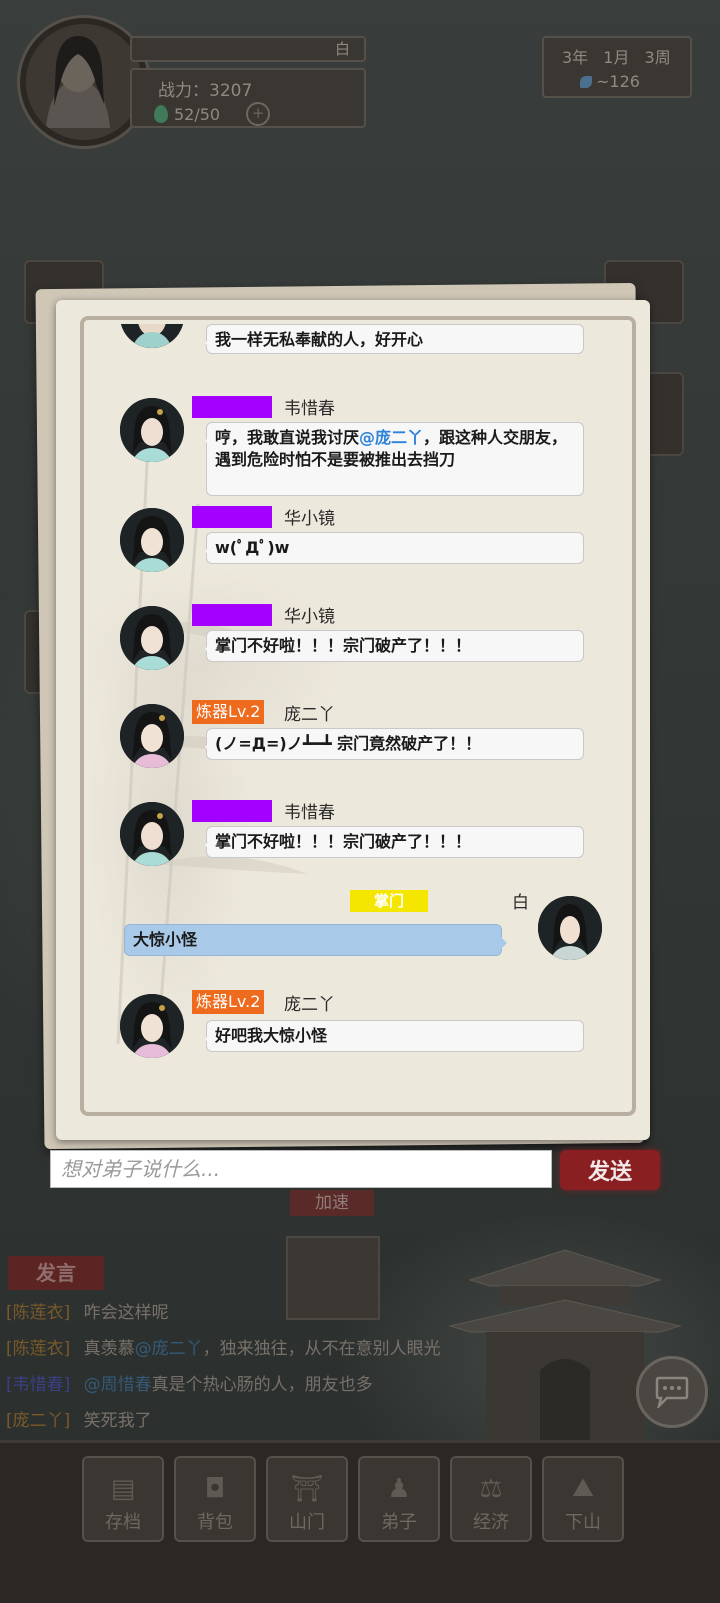 The height and width of the screenshot is (1603, 720). Describe the element at coordinates (258, 114) in the screenshot. I see `add-stamina-button: +` at that location.